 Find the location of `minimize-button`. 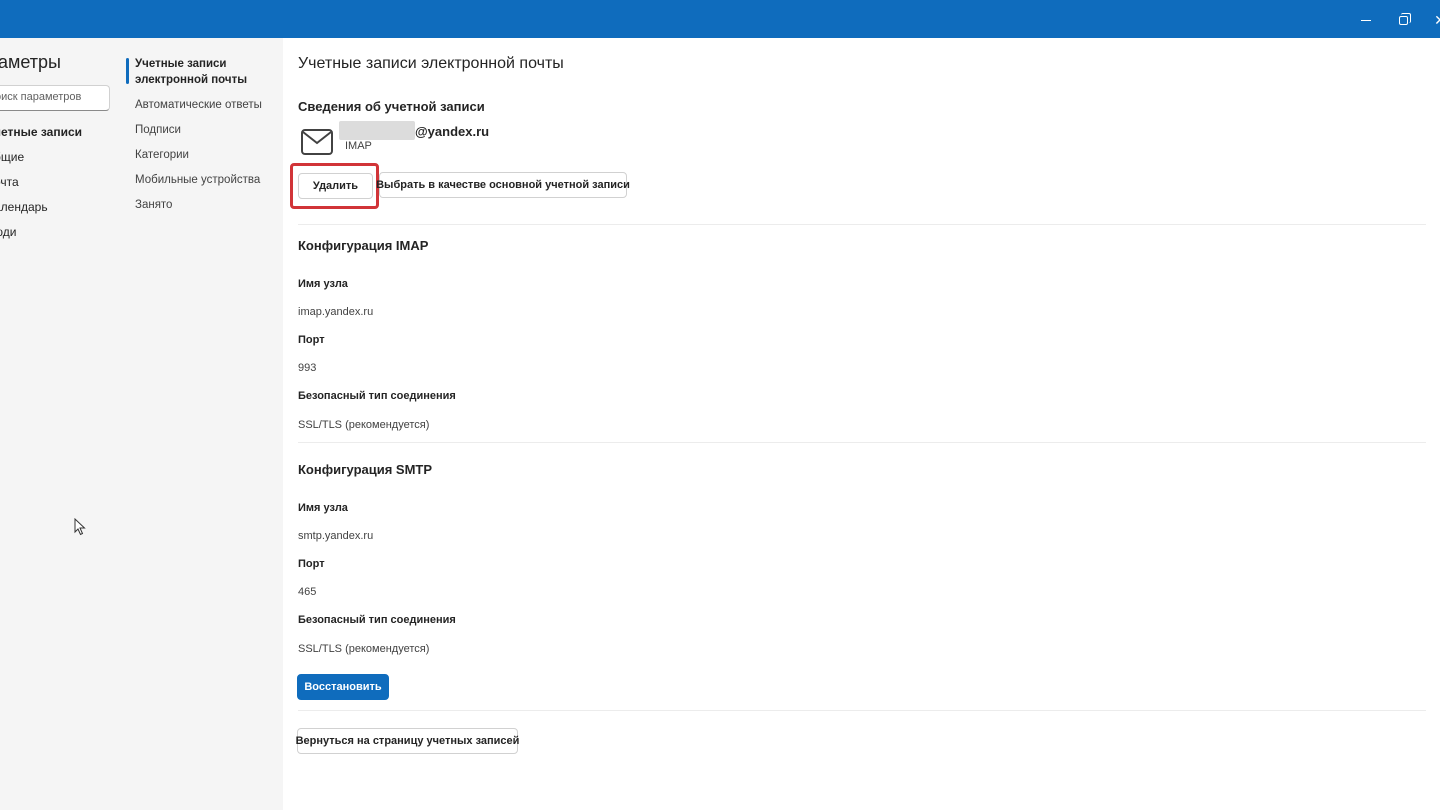

minimize-button is located at coordinates (1366, 20).